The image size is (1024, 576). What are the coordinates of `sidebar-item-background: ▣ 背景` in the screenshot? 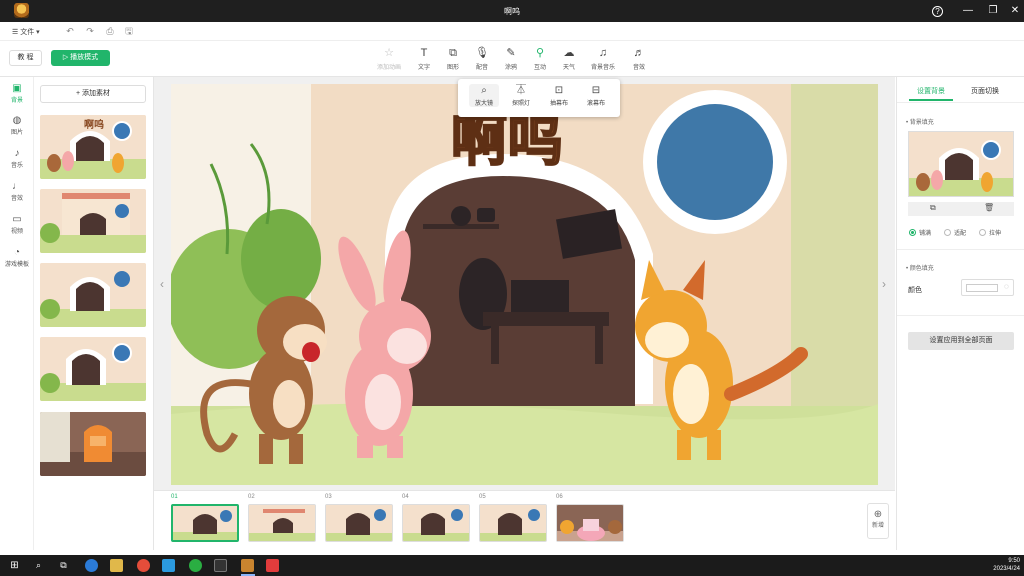 It's located at (17, 93).